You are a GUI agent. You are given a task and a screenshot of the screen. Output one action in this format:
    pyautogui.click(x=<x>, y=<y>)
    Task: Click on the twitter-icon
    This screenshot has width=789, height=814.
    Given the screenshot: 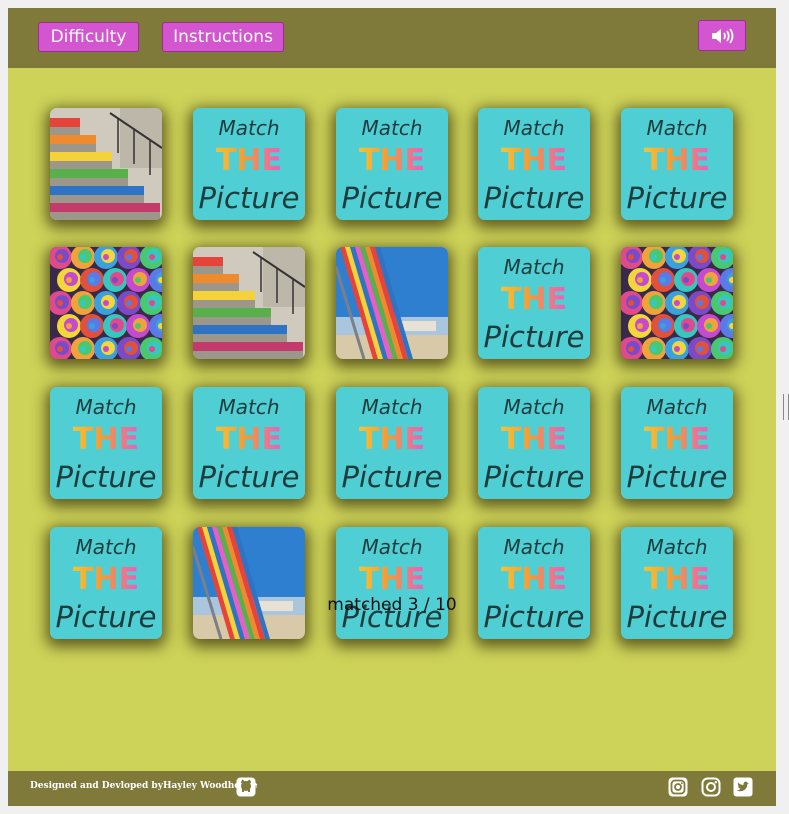 What is the action you would take?
    pyautogui.click(x=743, y=787)
    